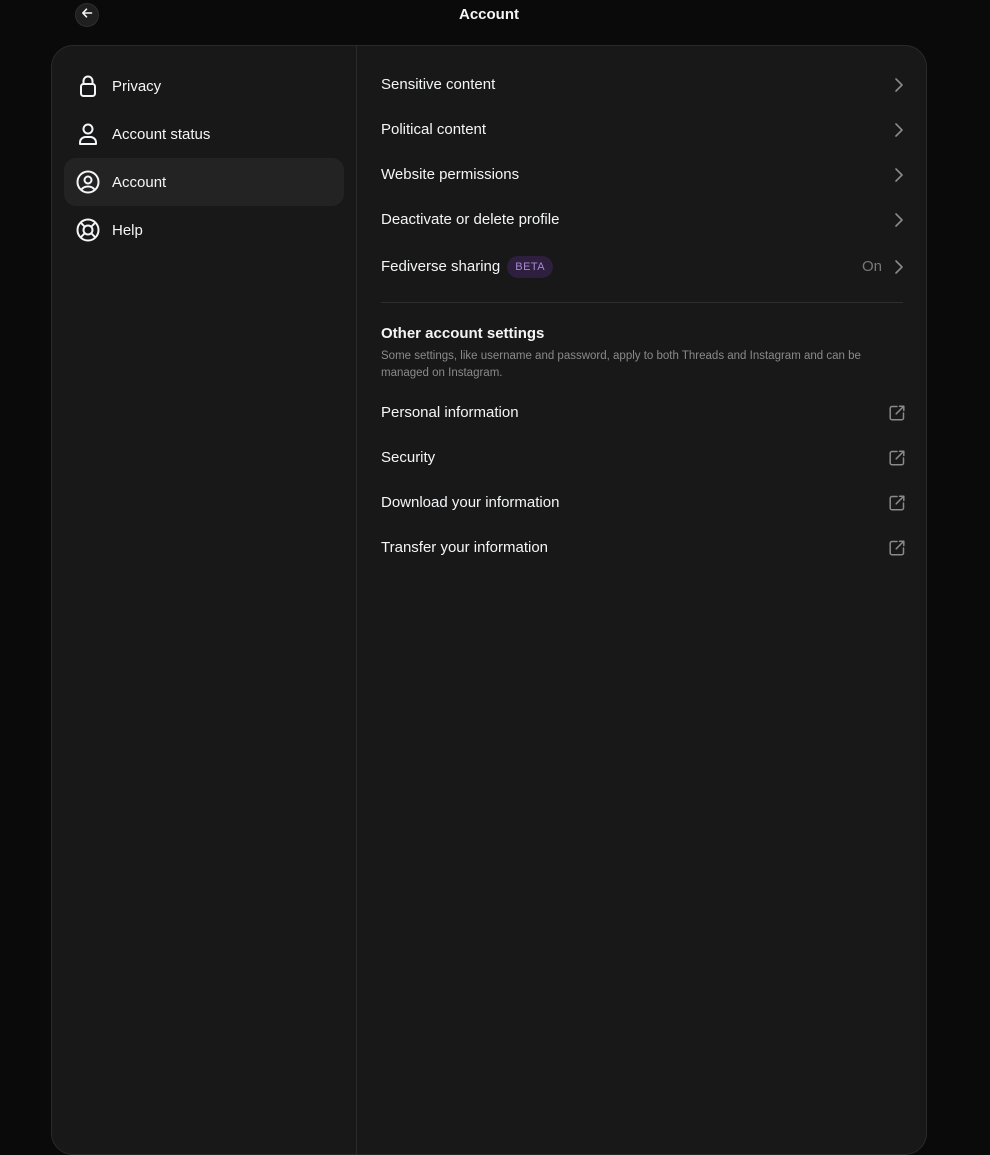 The image size is (990, 1155). I want to click on row-label: Security, so click(408, 457).